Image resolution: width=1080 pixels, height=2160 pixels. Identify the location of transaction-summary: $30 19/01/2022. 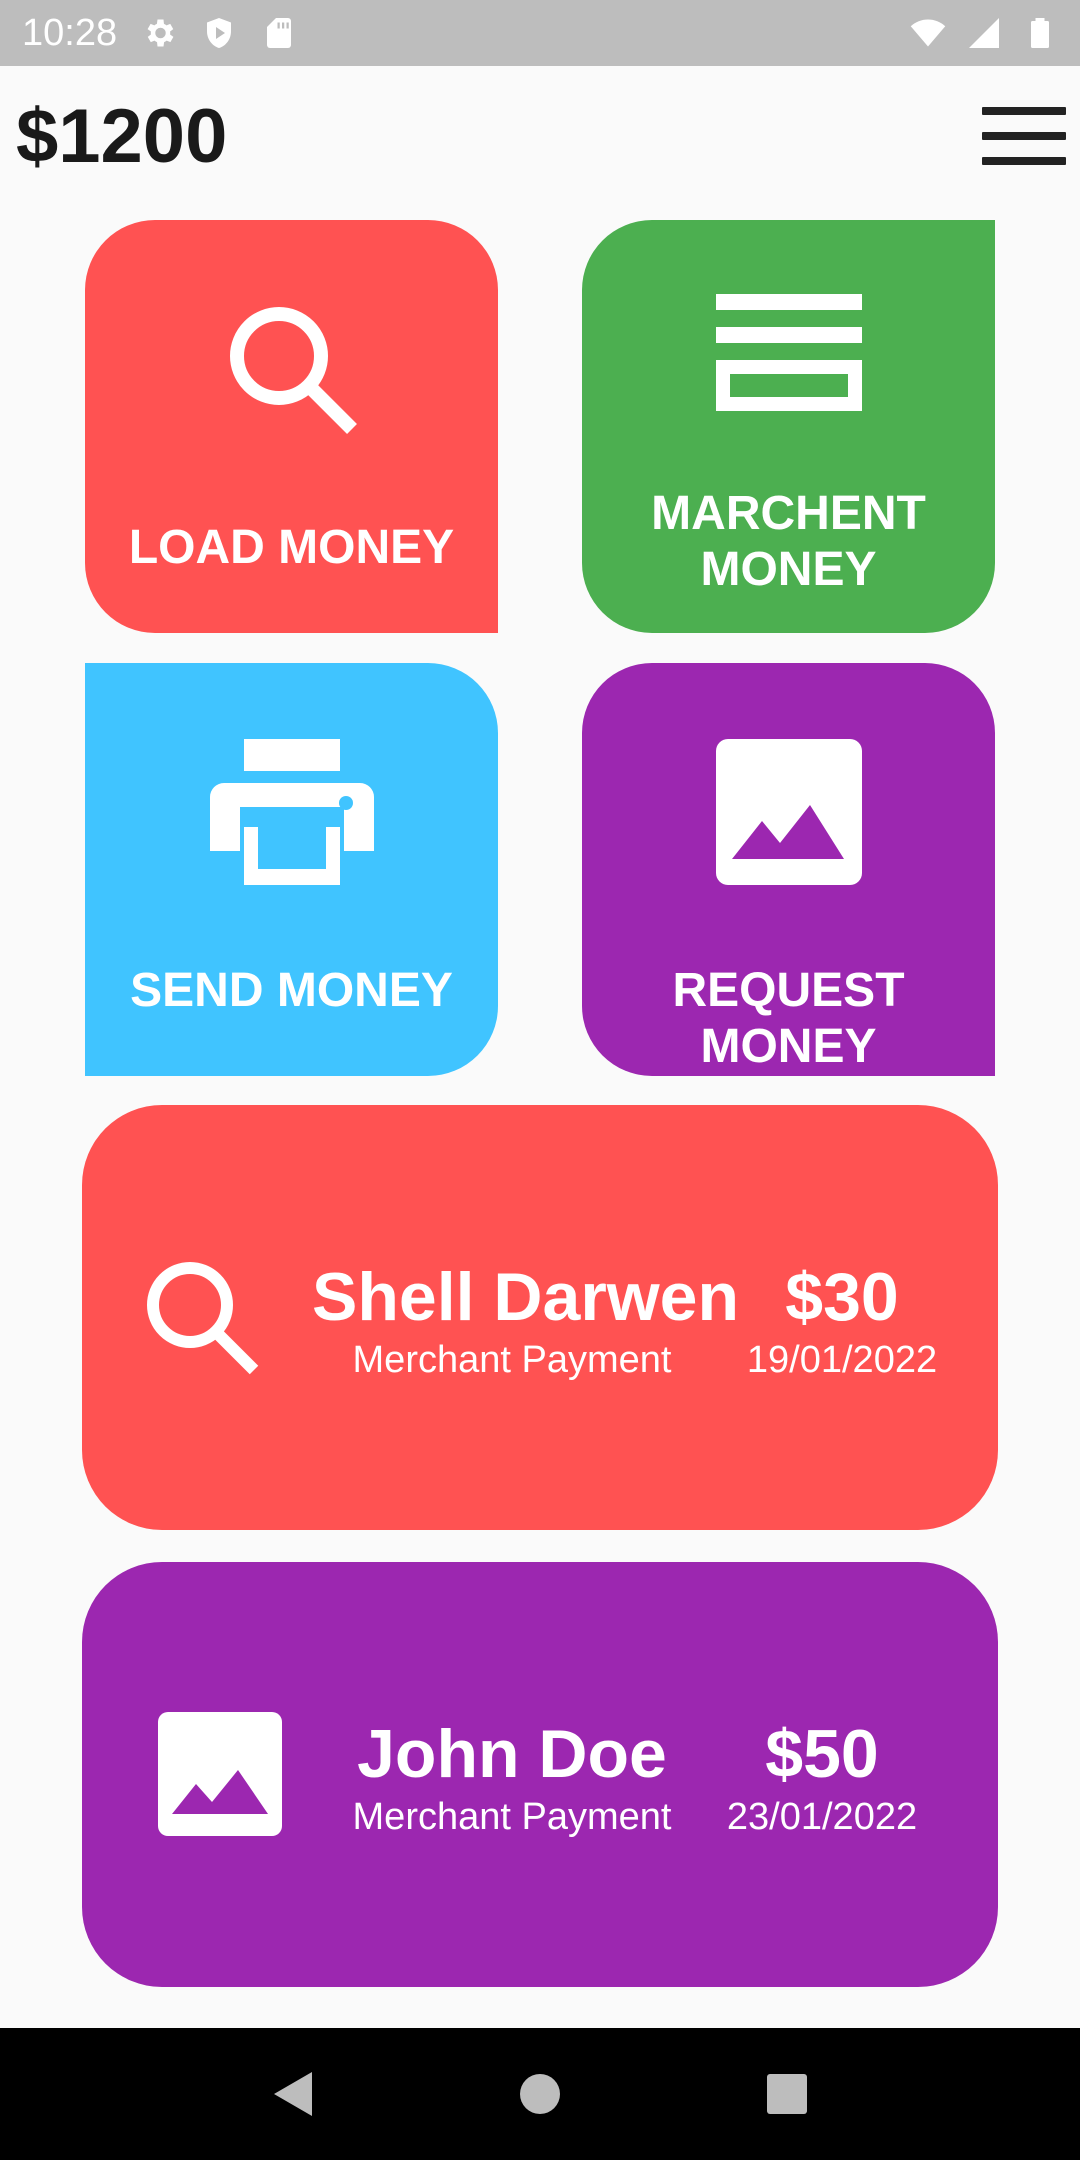
(842, 1320).